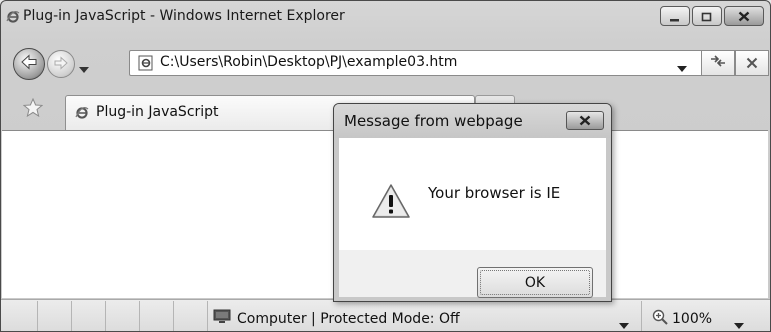  I want to click on address-dropdown, so click(682, 67).